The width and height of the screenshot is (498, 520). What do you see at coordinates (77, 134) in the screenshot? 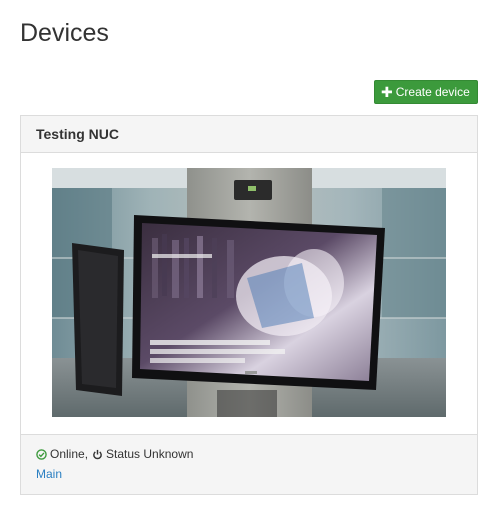
I see `device-name: Testing NUC` at bounding box center [77, 134].